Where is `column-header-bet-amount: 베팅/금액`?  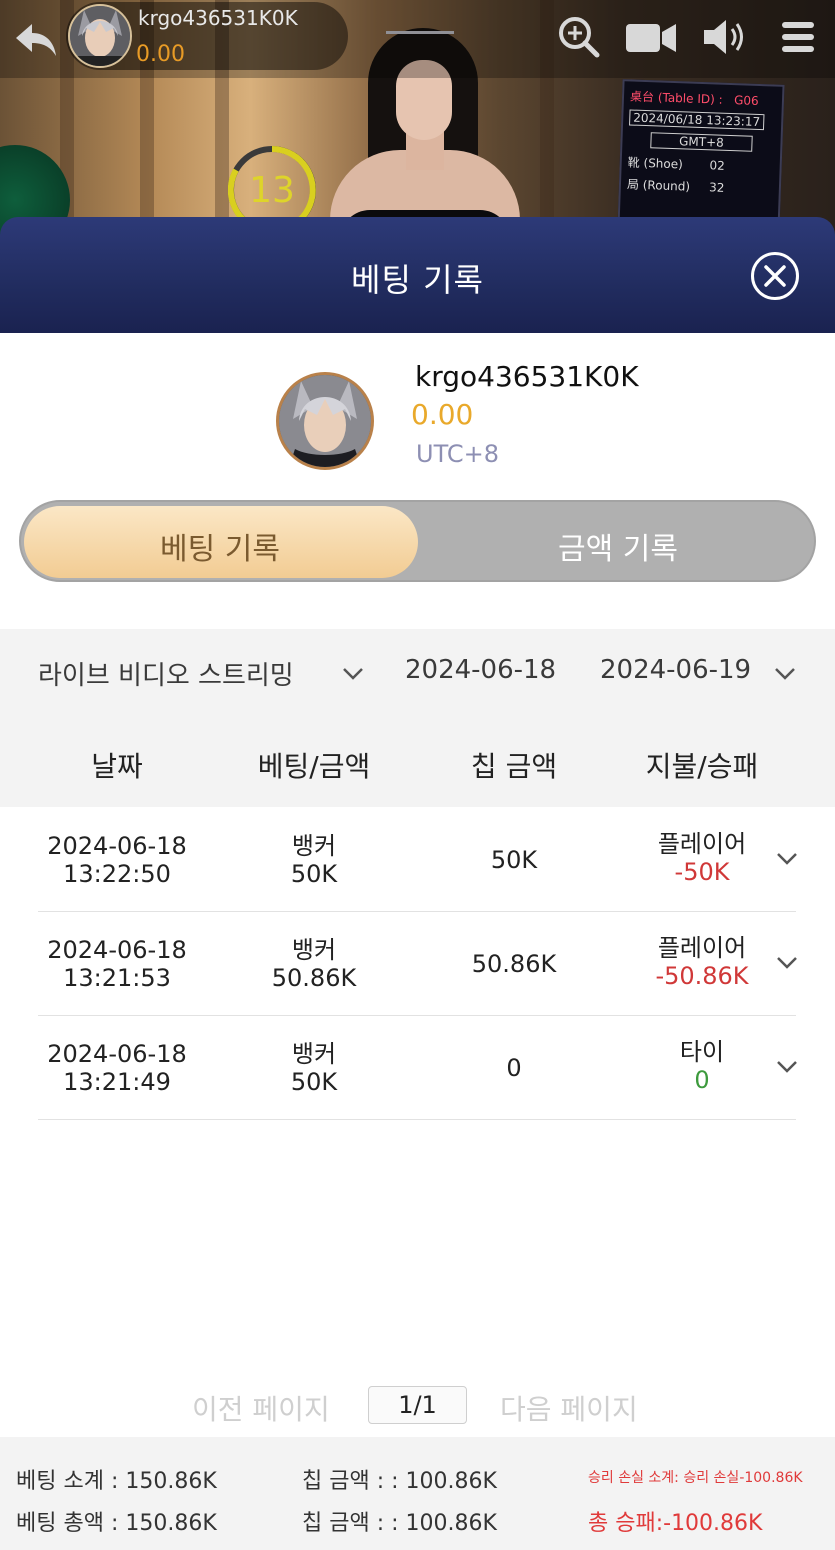
column-header-bet-amount: 베팅/금액 is located at coordinates (314, 766).